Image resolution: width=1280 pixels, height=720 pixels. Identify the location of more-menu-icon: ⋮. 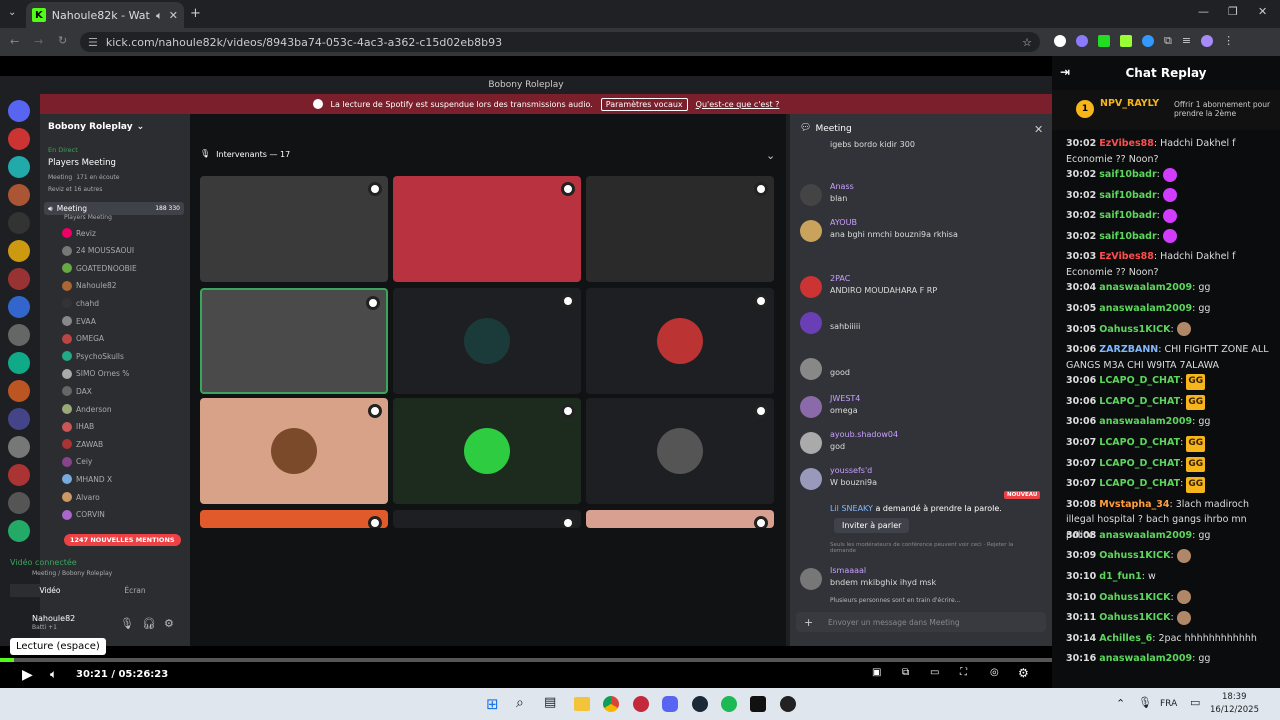
(1228, 41).